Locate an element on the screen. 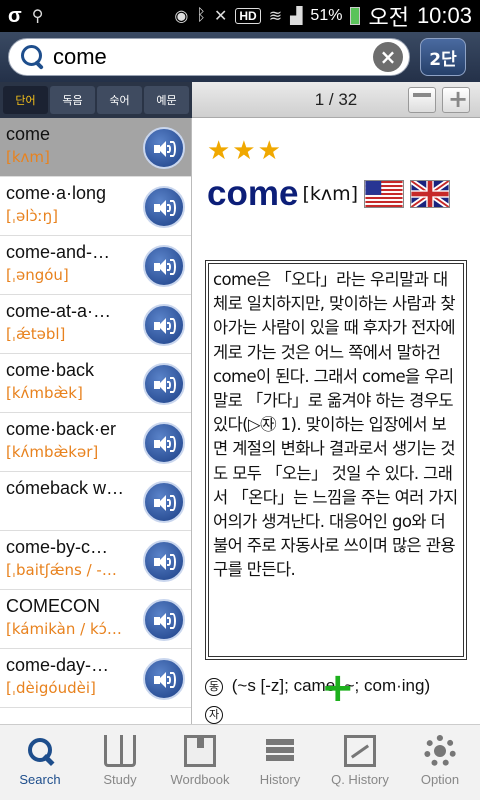 The width and height of the screenshot is (480, 800). us-flag-icon is located at coordinates (384, 194).